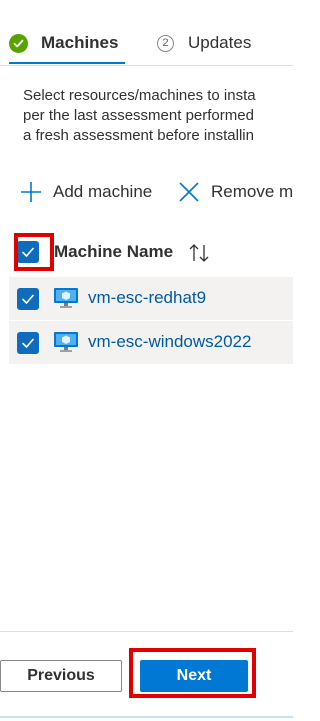  What do you see at coordinates (80, 42) in the screenshot?
I see `tab-machines-label: Machines` at bounding box center [80, 42].